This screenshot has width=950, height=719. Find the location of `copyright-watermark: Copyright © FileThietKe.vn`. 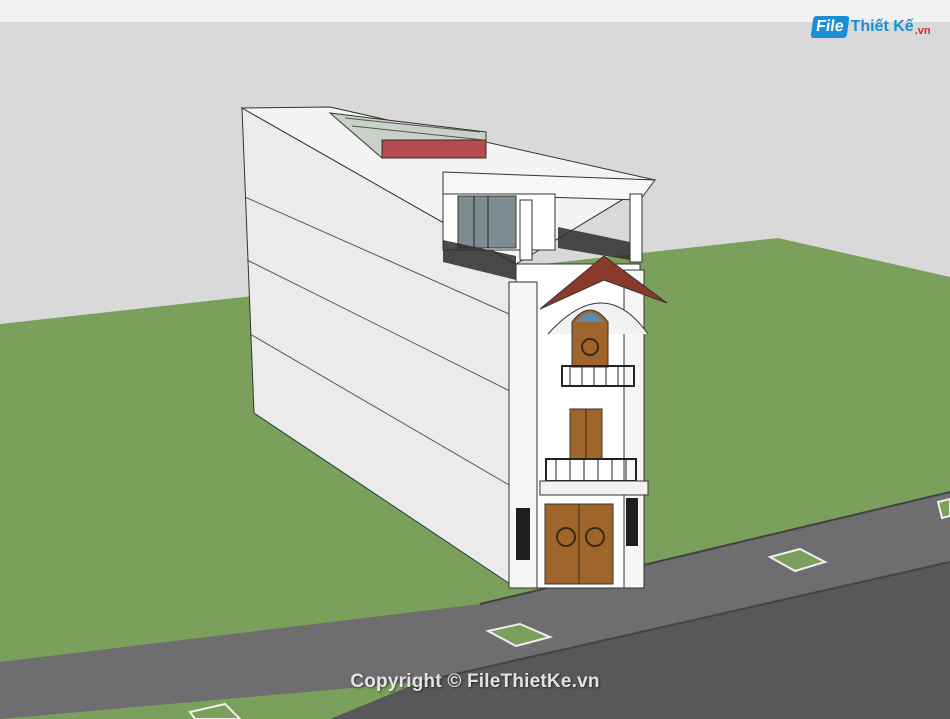

copyright-watermark: Copyright © FileThietKe.vn is located at coordinates (475, 681).